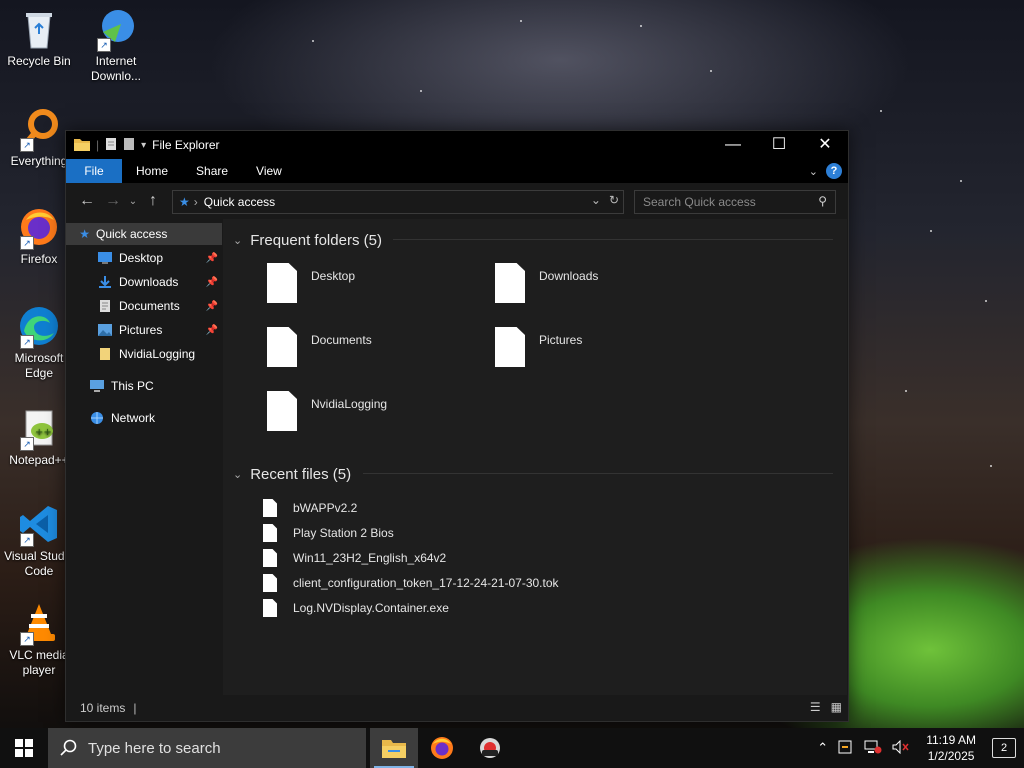 This screenshot has height=768, width=1024. I want to click on details-view-icon: ☰, so click(815, 707).